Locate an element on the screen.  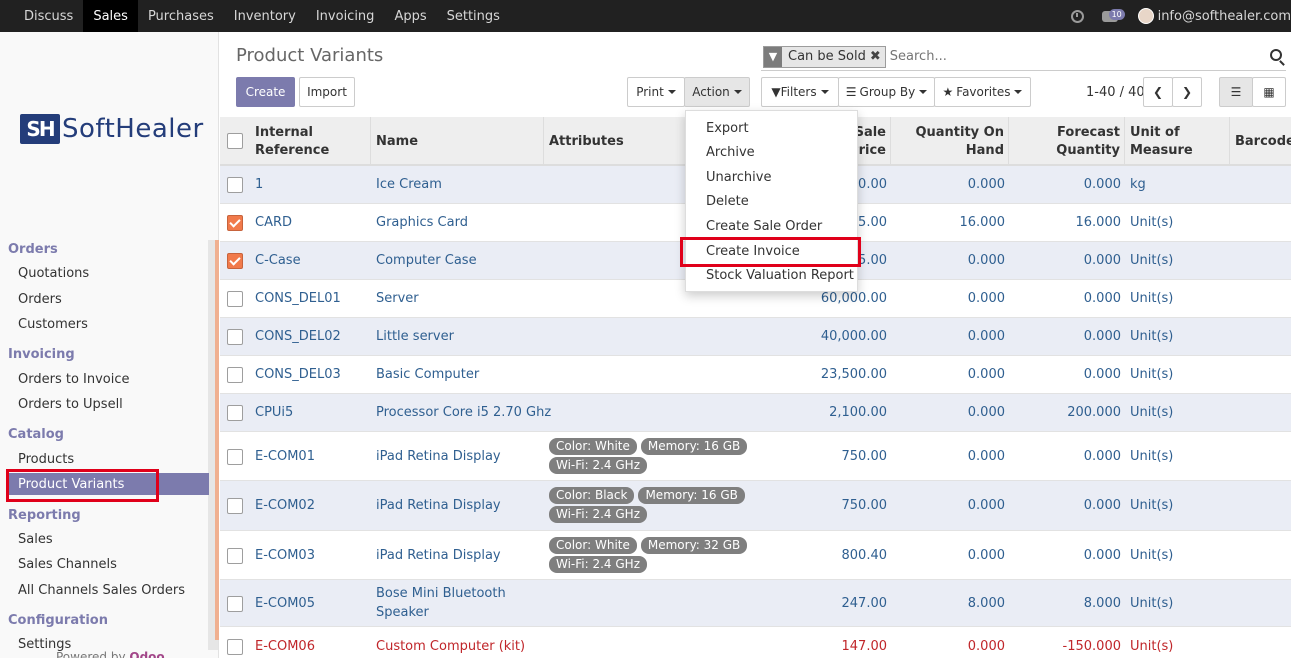
section-invoicing: Invoicing is located at coordinates (41, 354).